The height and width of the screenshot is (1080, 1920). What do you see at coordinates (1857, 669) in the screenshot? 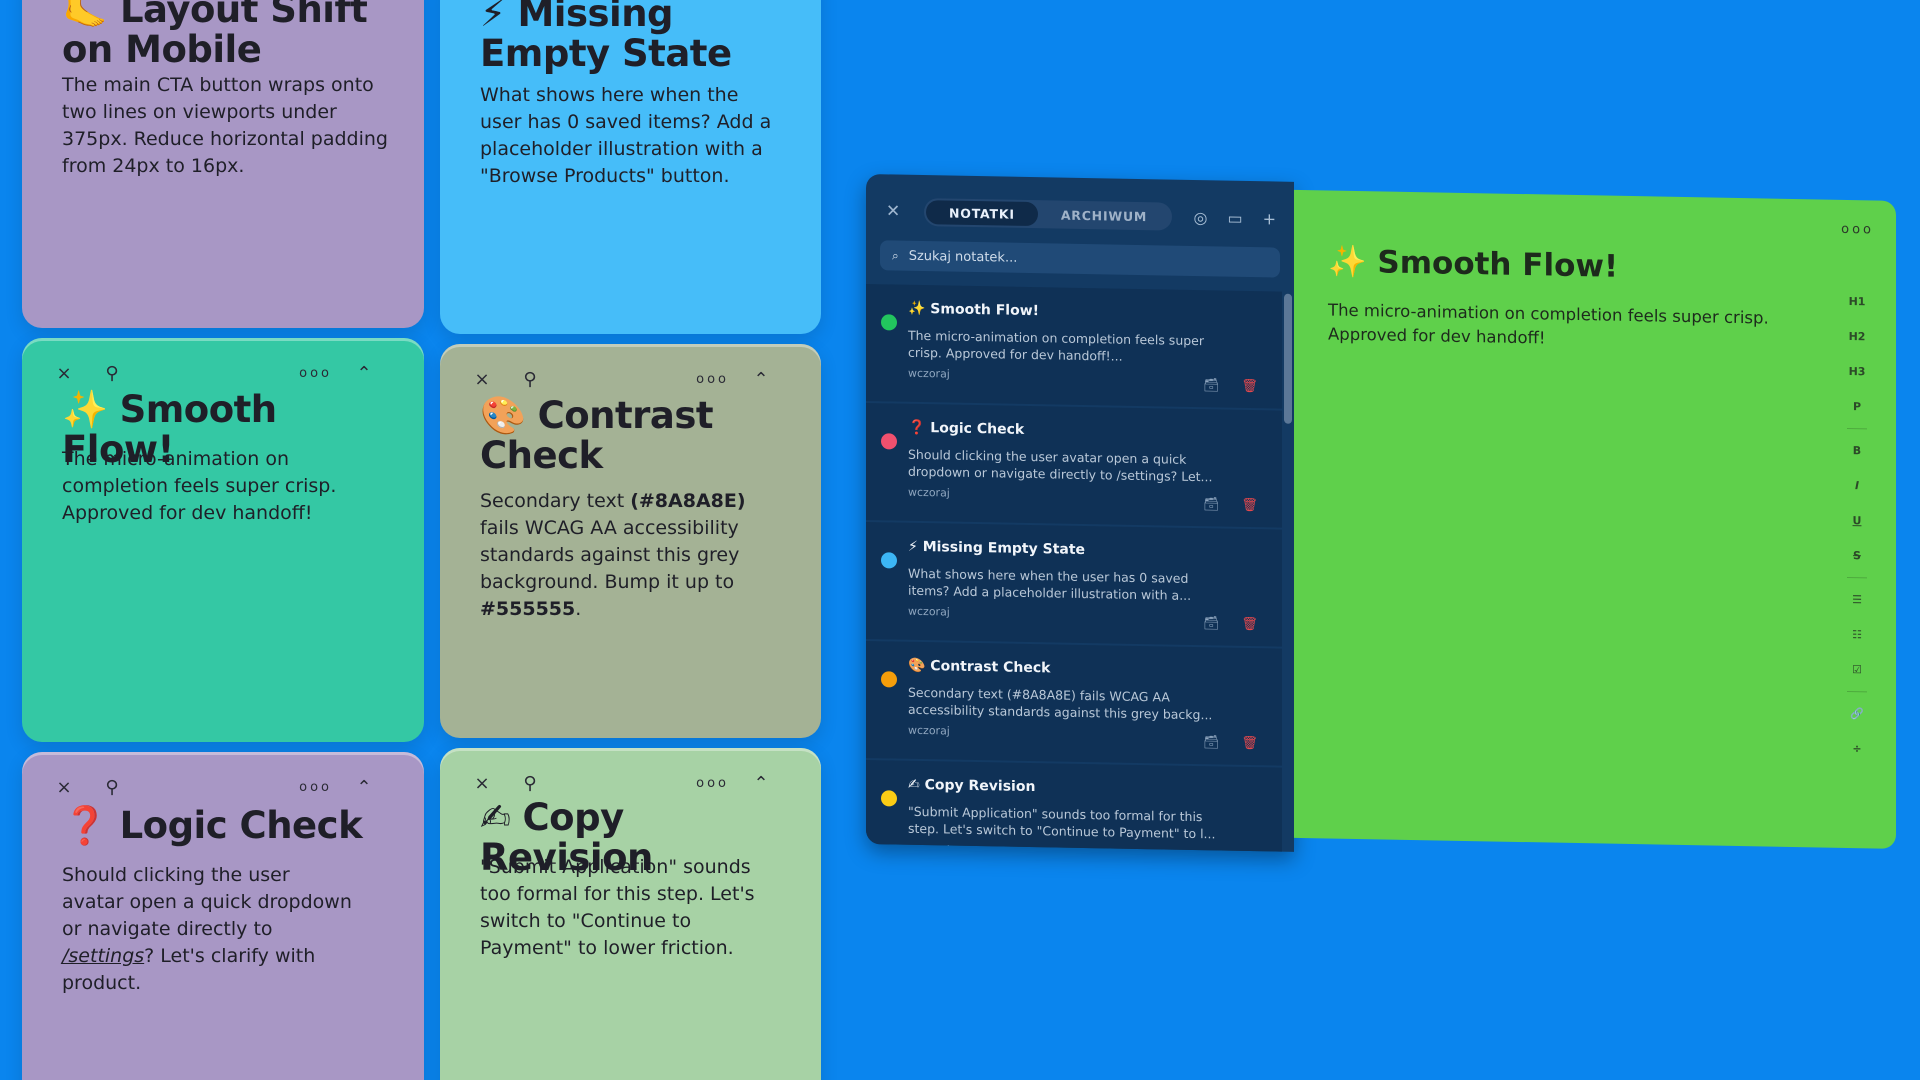
I see `checklist-icon: ☑` at bounding box center [1857, 669].